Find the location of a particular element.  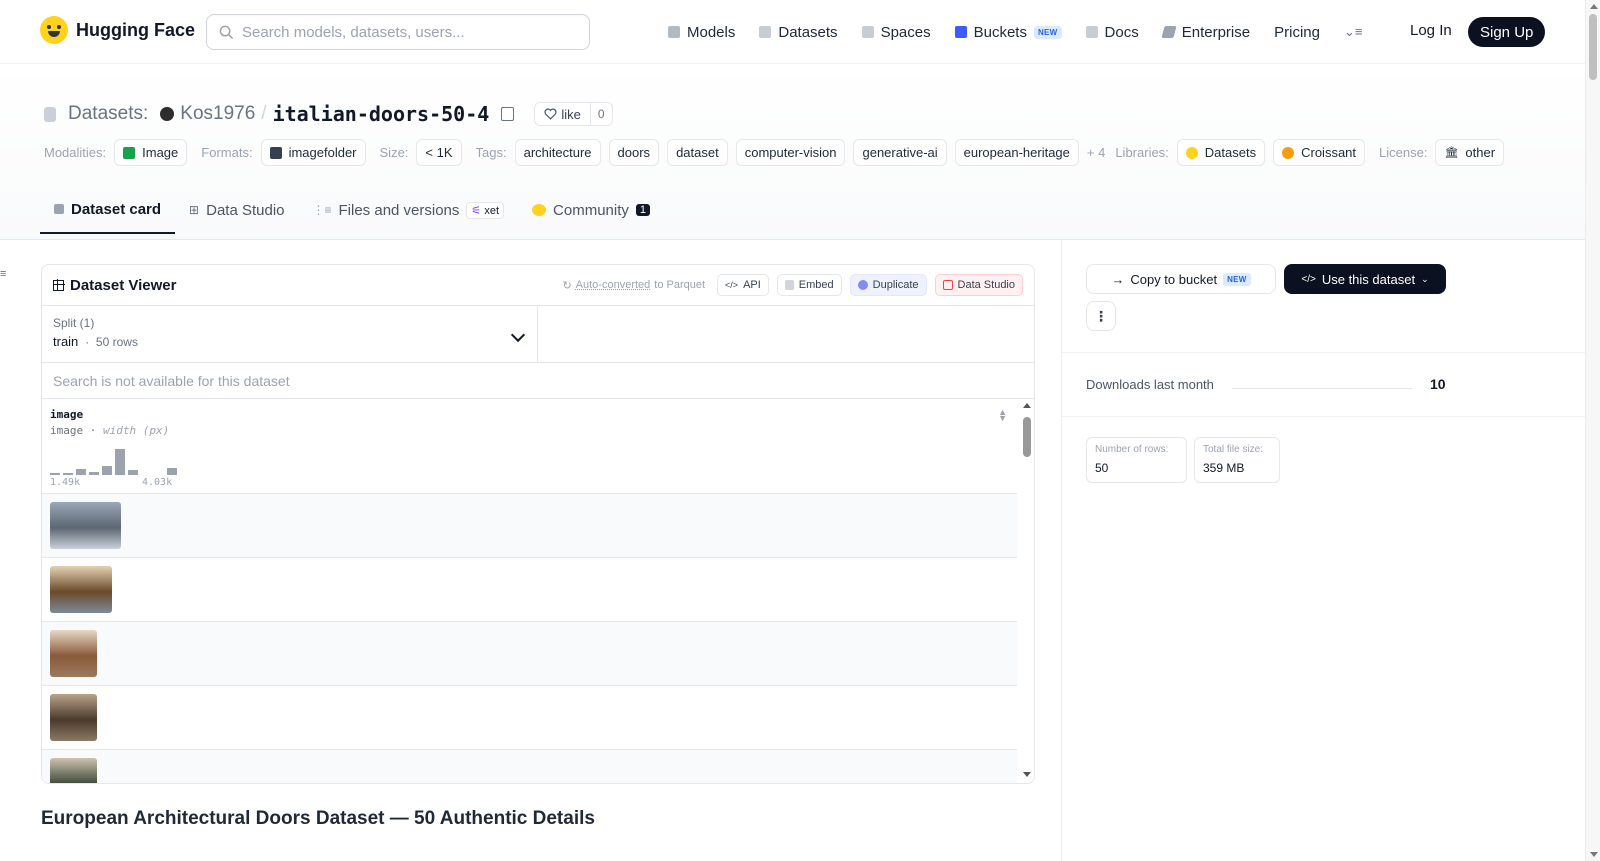

like-toggle: like is located at coordinates (563, 114).